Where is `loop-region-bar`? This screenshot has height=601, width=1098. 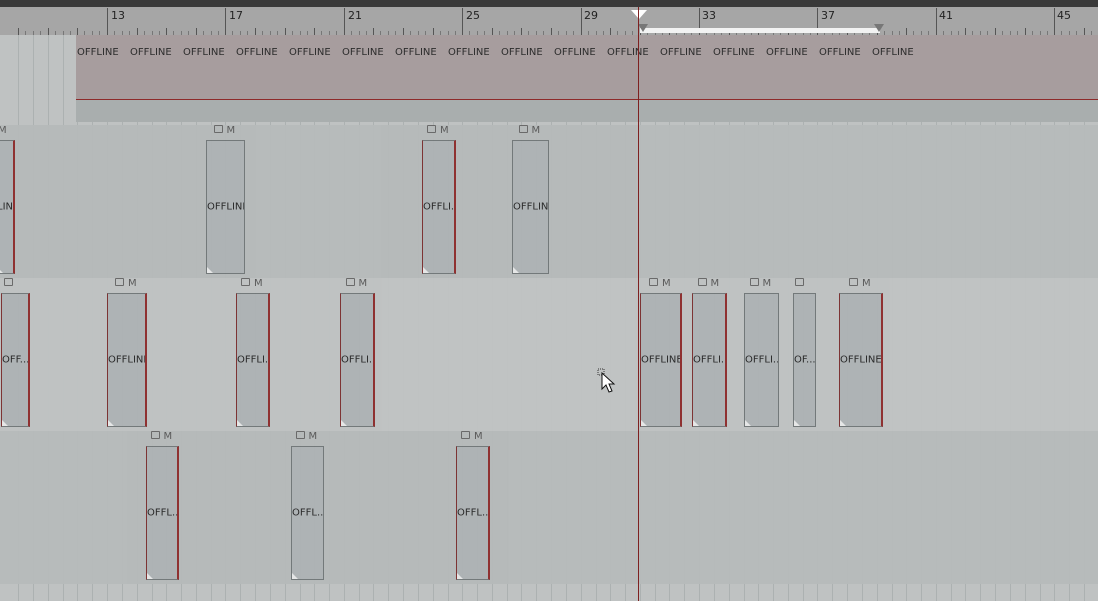
loop-region-bar is located at coordinates (760, 30).